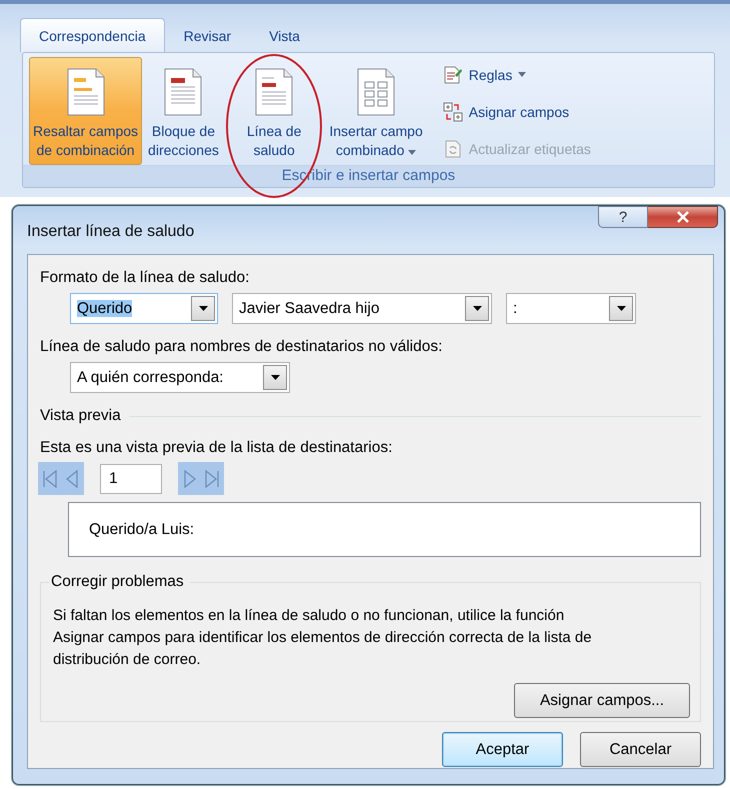 Image resolution: width=730 pixels, height=789 pixels. I want to click on ribbon-tab: Vista, so click(284, 35).